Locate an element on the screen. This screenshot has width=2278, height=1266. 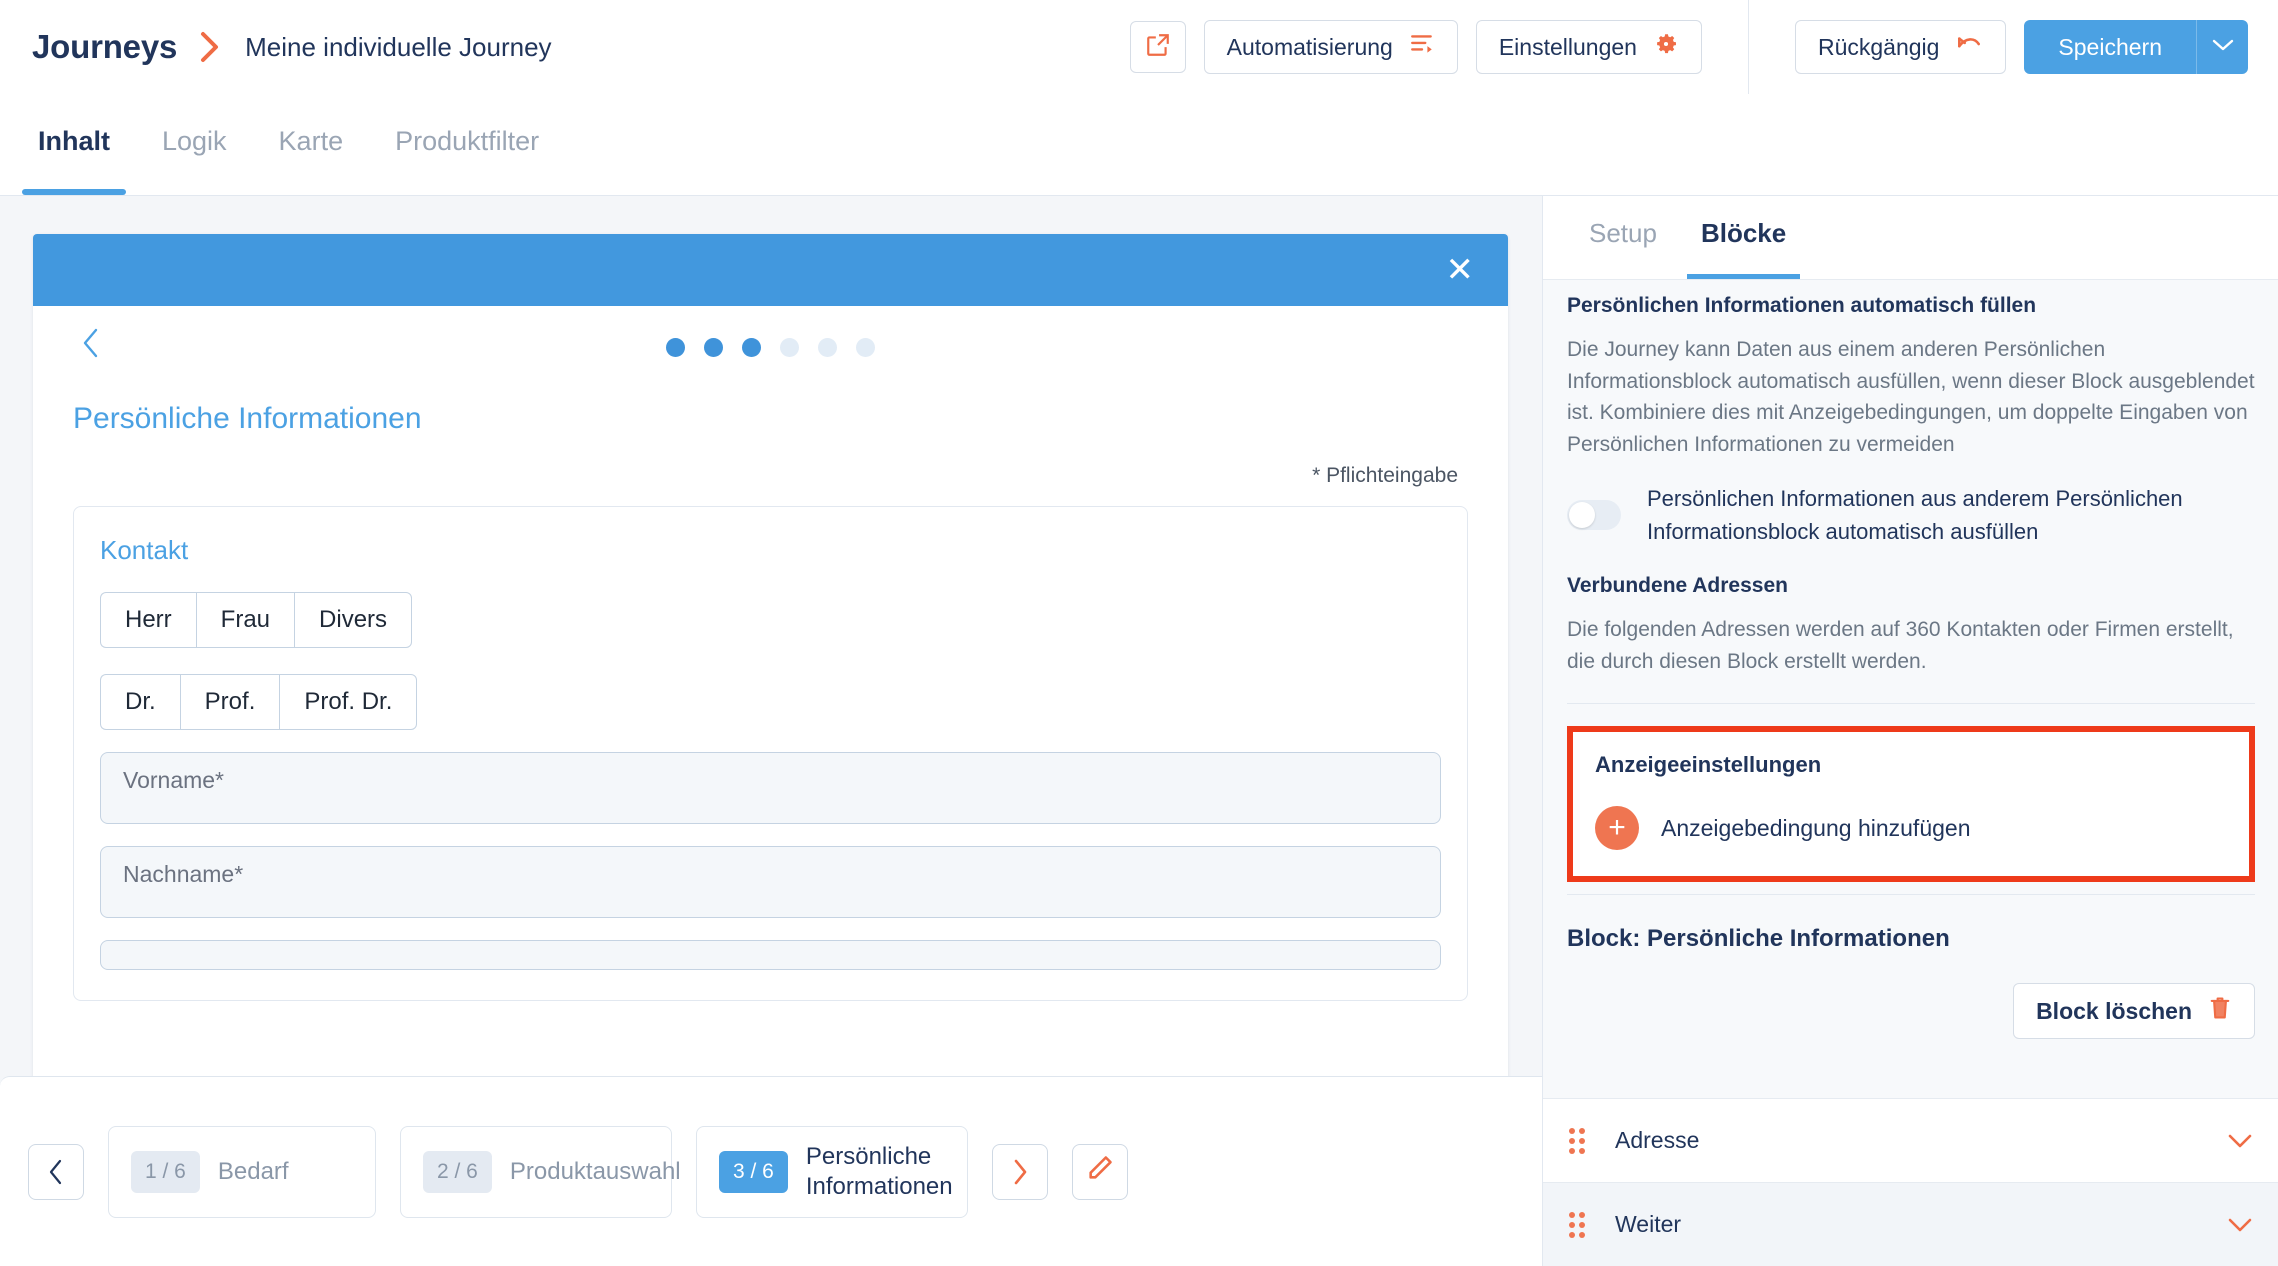
step-card-bedarf: 1 / 6 Bedarf is located at coordinates (242, 1171).